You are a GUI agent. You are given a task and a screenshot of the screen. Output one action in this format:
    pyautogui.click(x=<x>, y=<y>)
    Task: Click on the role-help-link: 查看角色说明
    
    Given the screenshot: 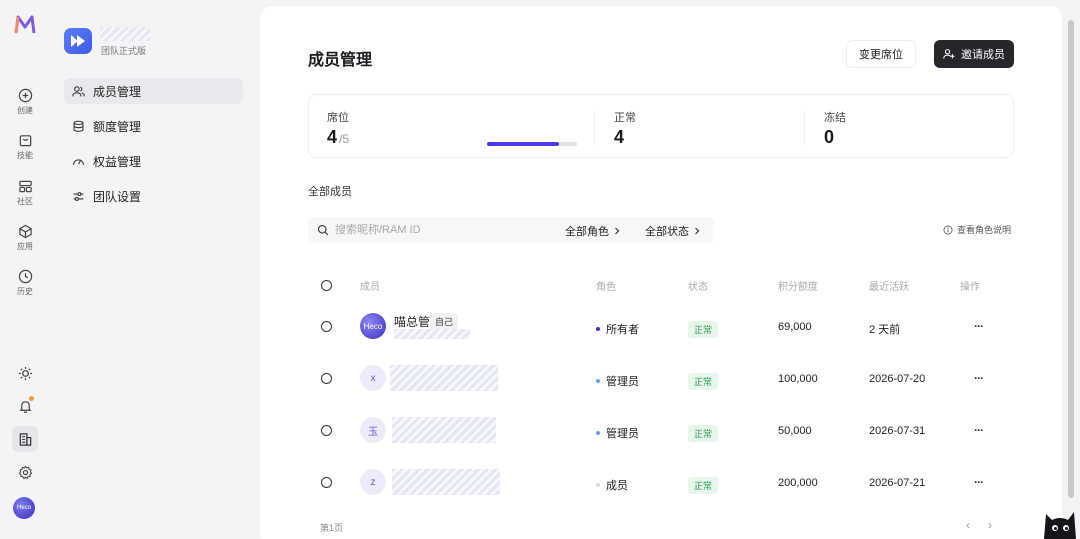 What is the action you would take?
    pyautogui.click(x=977, y=229)
    